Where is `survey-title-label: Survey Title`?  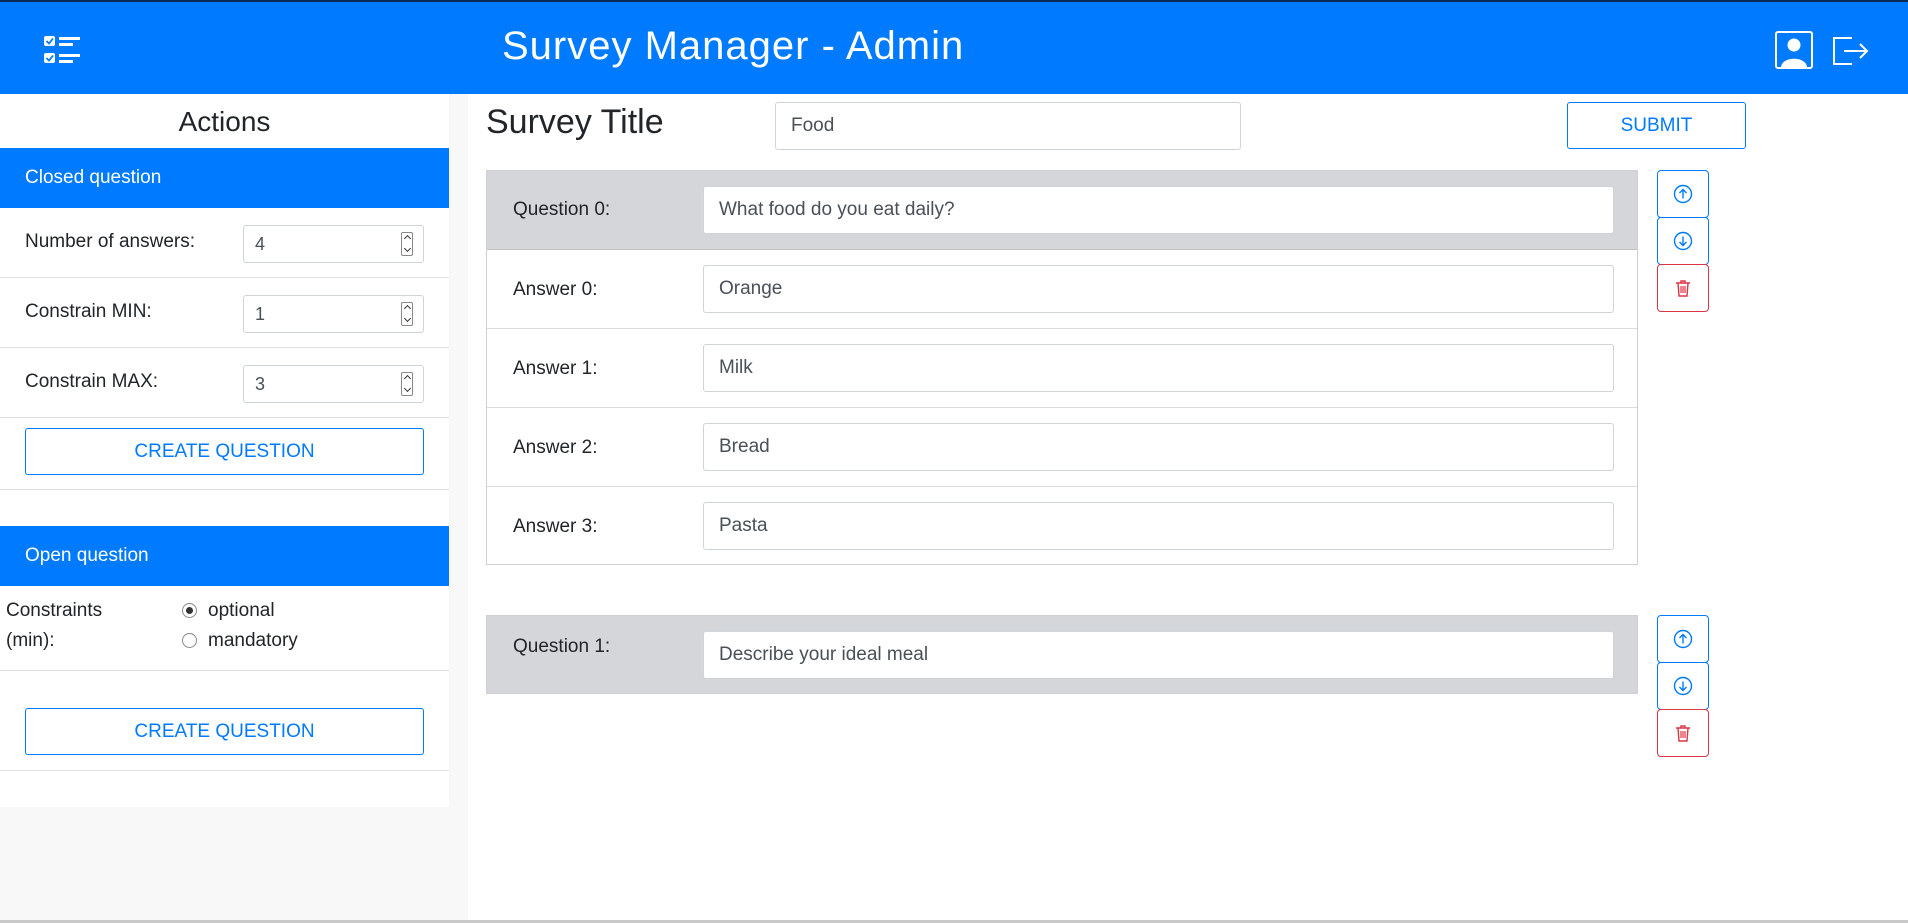
survey-title-label: Survey Title is located at coordinates (575, 122).